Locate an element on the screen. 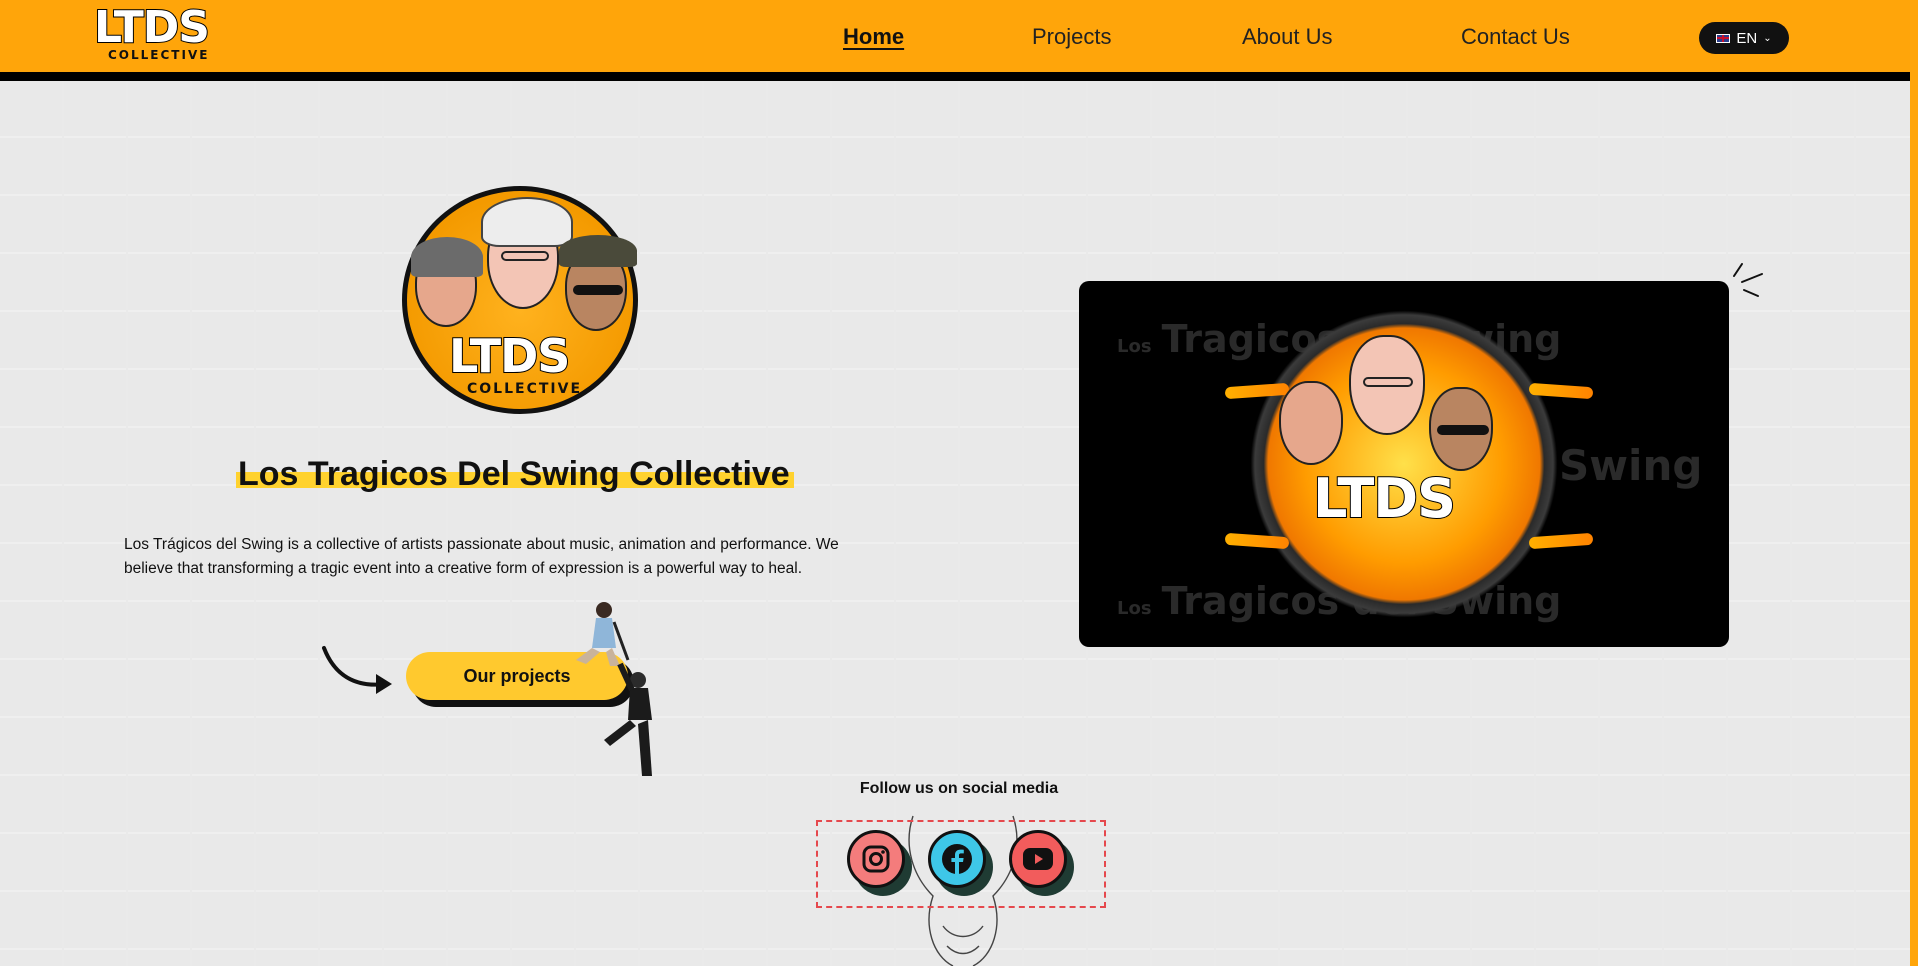 This screenshot has width=1918, height=966. facebook-icon is located at coordinates (957, 859).